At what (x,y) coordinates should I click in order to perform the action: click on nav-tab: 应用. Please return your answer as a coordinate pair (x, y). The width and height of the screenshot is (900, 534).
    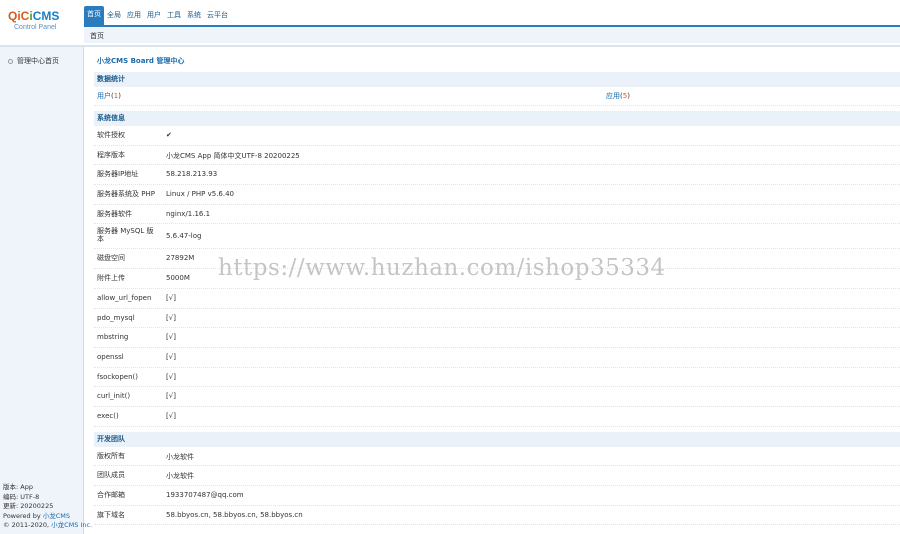
    Looking at the image, I should click on (134, 15).